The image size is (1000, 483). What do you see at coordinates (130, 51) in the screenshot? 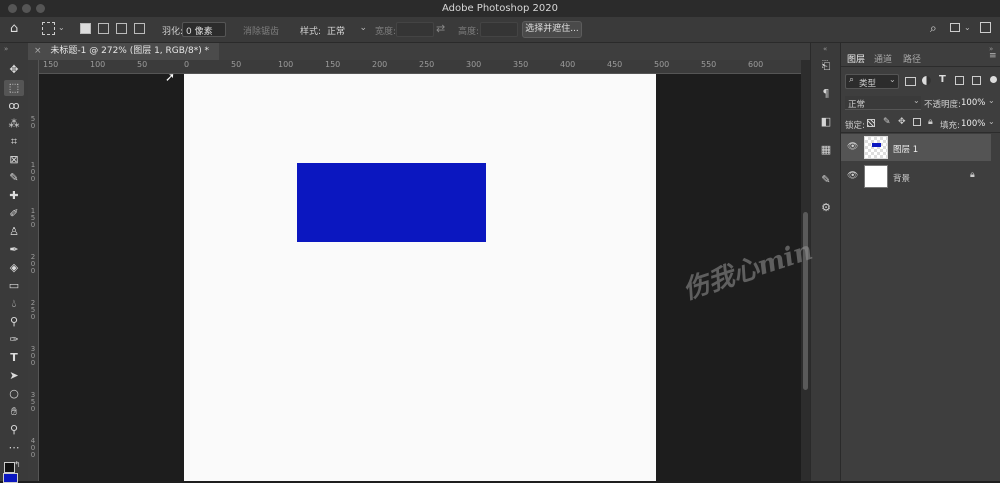
I see `document-tab-label: 未标题-1 @ 272% (图层 1, RGB/8*) *` at bounding box center [130, 51].